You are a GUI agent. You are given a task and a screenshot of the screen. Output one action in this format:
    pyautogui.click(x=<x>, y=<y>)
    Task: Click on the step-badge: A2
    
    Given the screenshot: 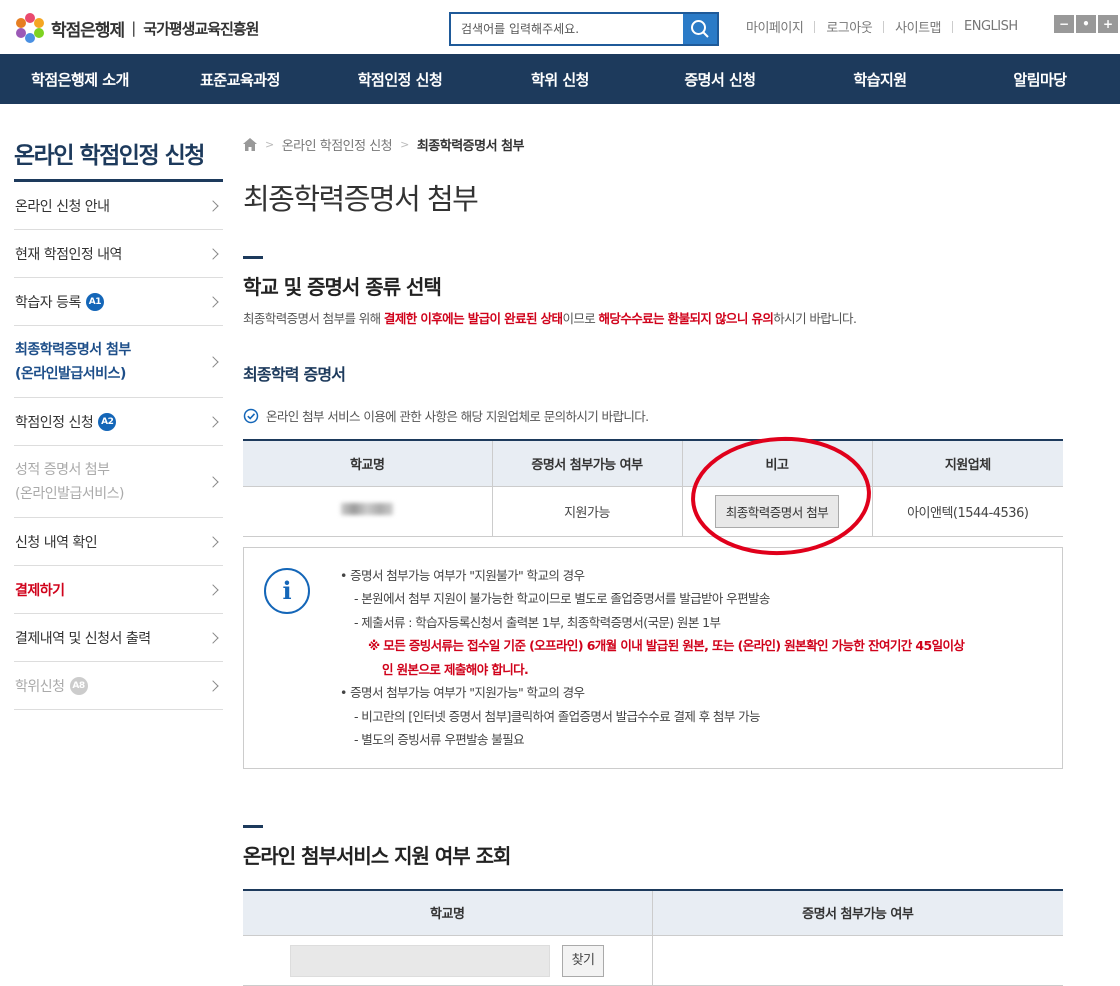 What is the action you would take?
    pyautogui.click(x=107, y=421)
    